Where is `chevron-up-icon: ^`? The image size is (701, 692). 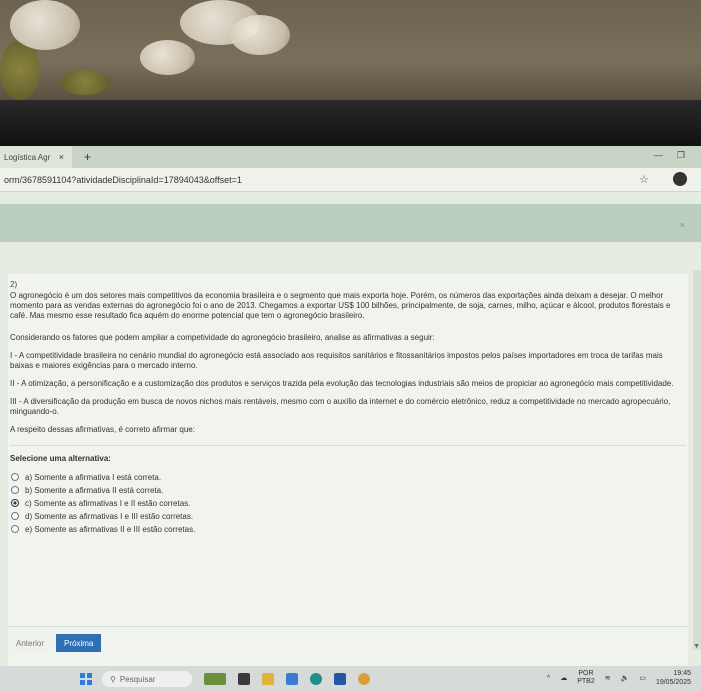 chevron-up-icon: ^ is located at coordinates (548, 678).